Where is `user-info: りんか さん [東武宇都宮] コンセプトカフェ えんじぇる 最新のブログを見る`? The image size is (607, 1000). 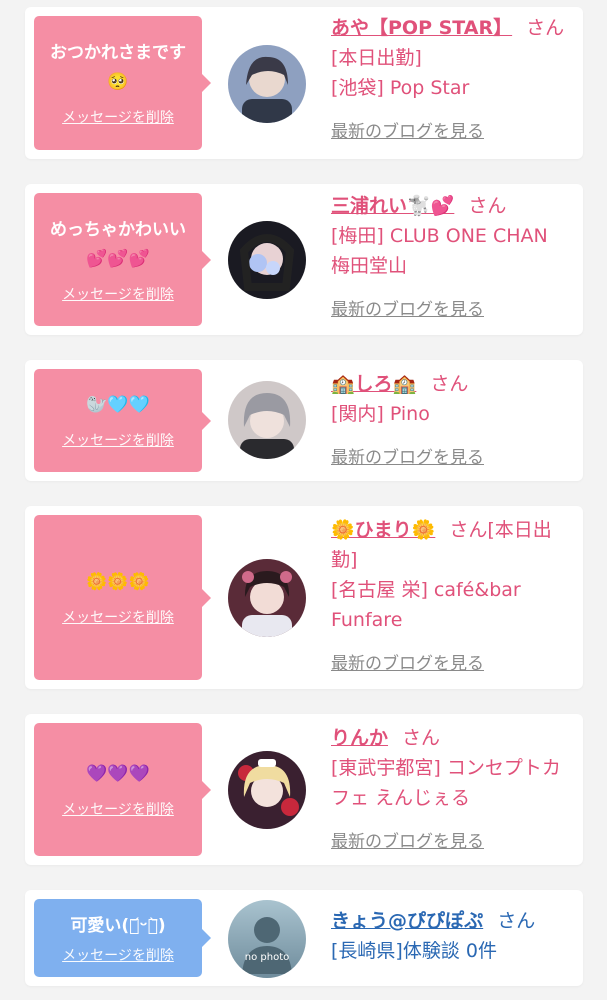 user-info: りんか さん [東武宇都宮] コンセプトカフェ えんじぇる 最新のブログを見る is located at coordinates (451, 790).